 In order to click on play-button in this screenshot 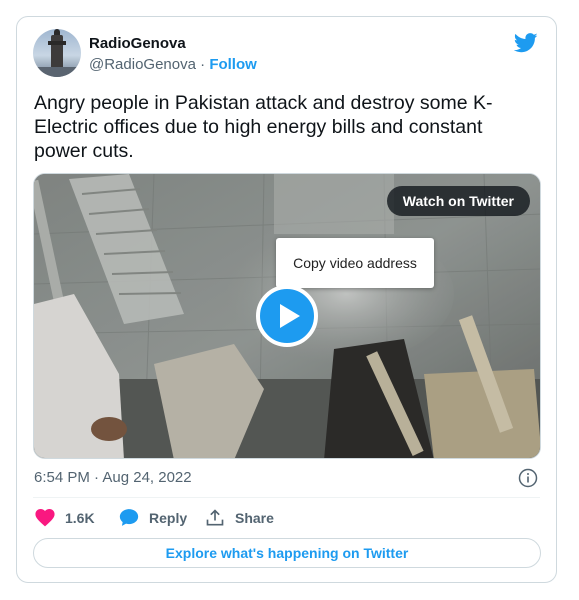, I will do `click(287, 316)`.